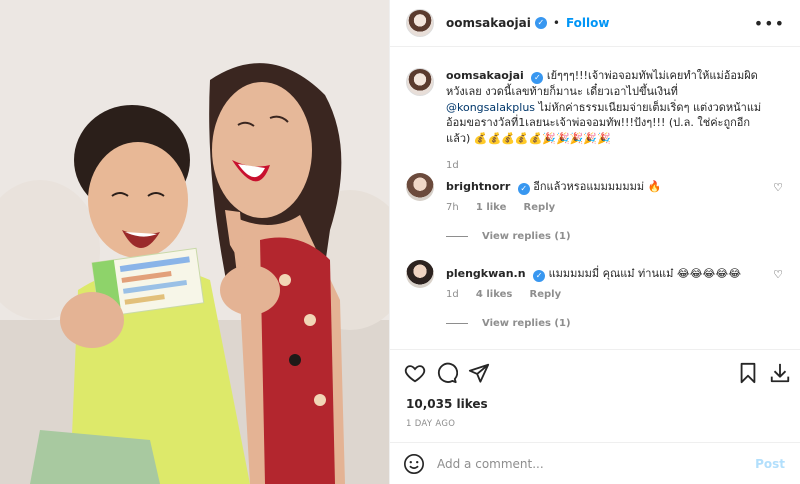 This screenshot has width=800, height=484. What do you see at coordinates (780, 373) in the screenshot?
I see `download-icon` at bounding box center [780, 373].